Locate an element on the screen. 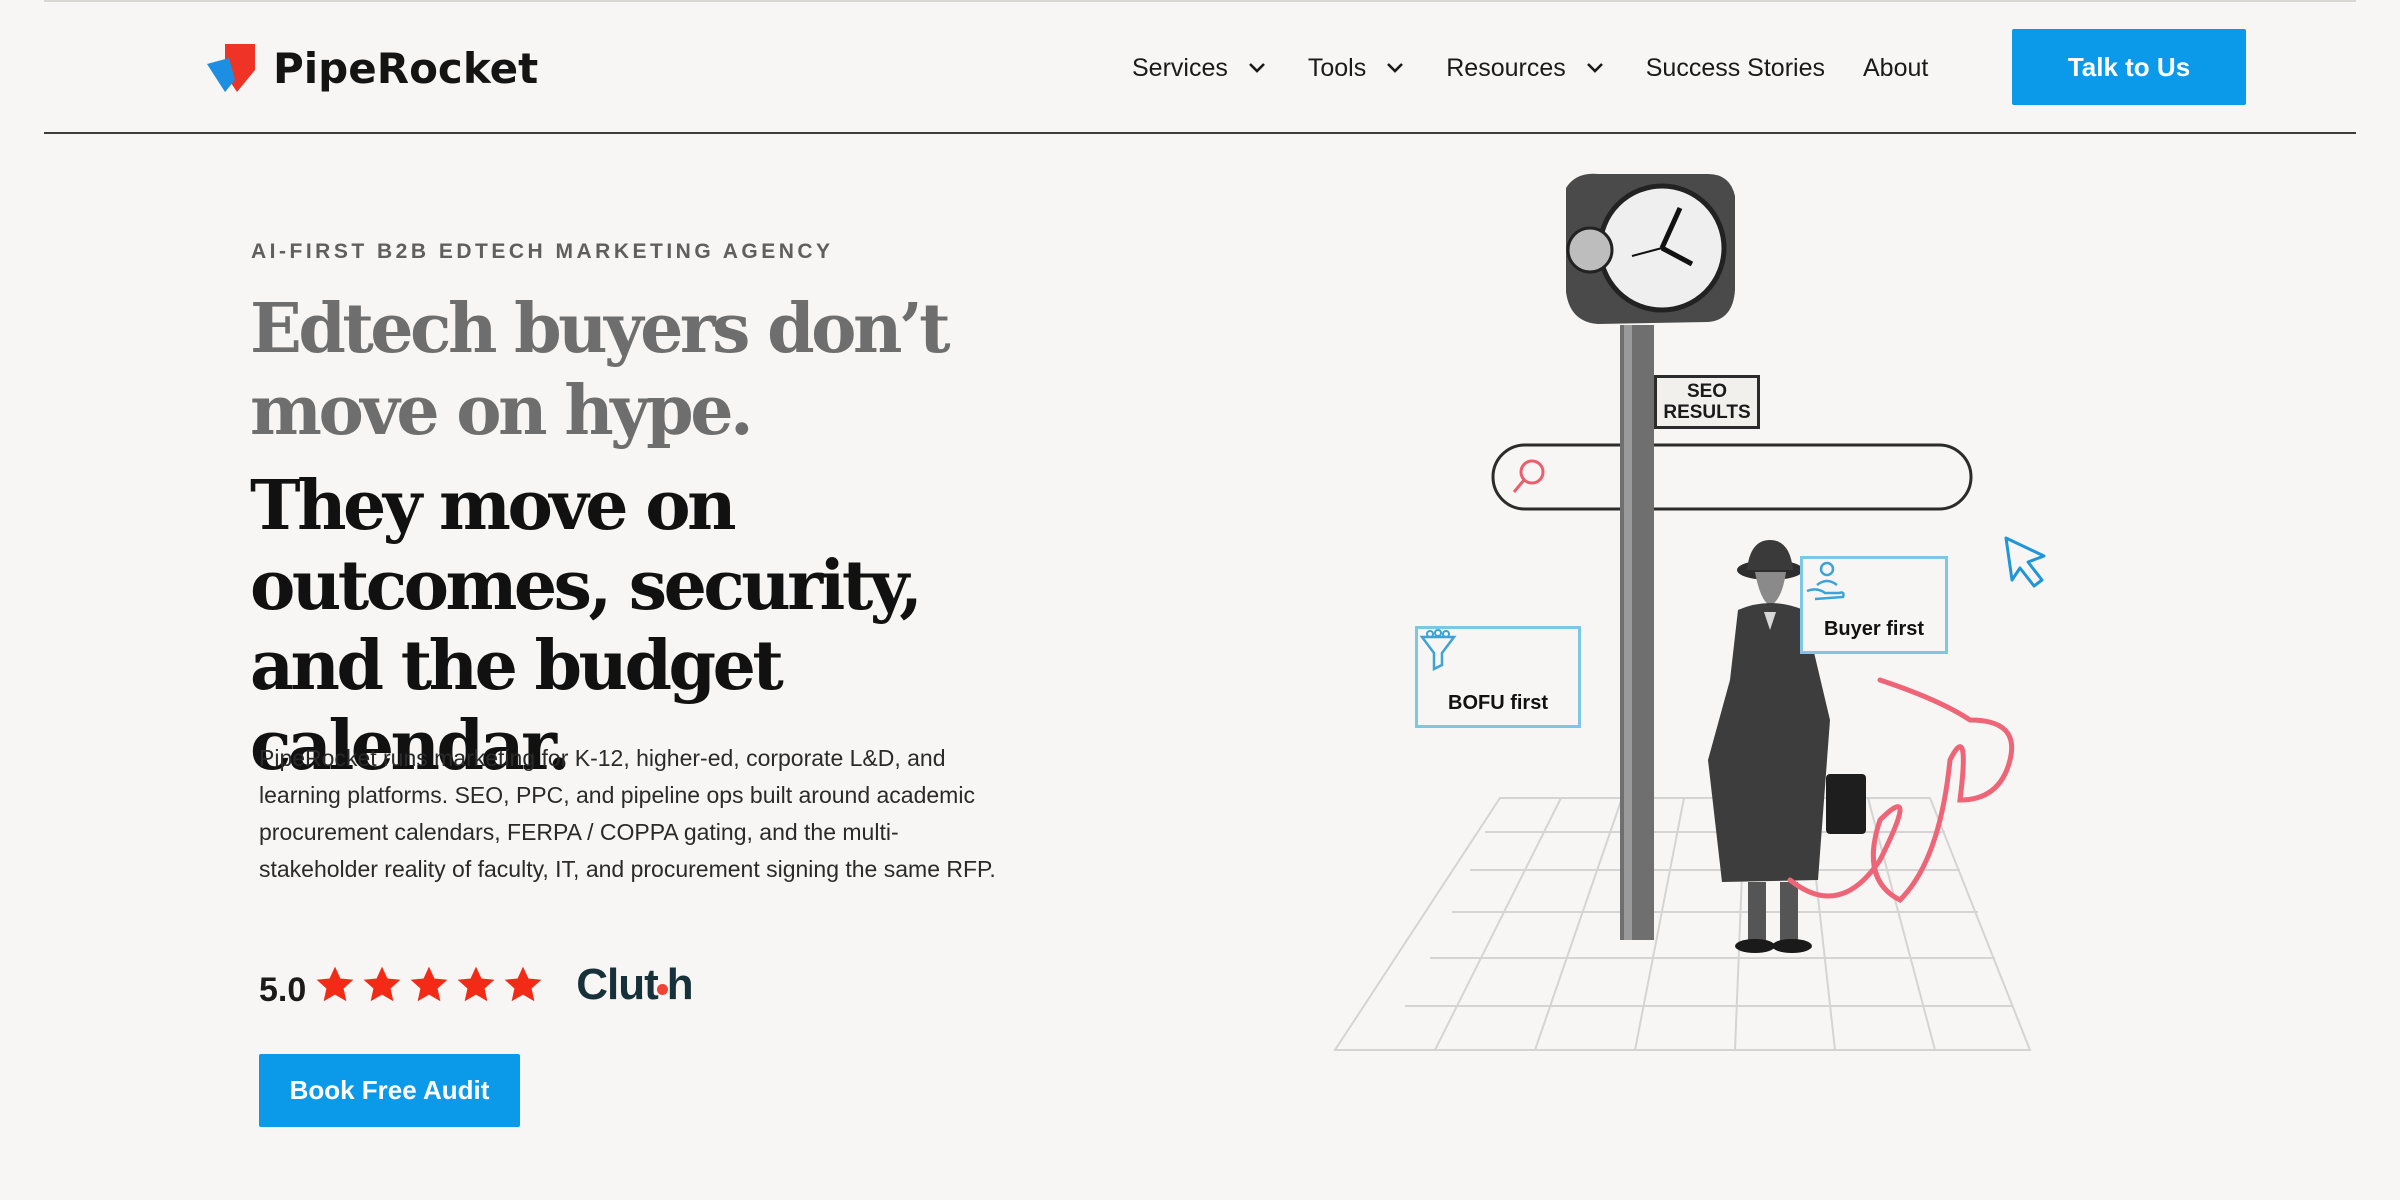  rating-score: 5.0 is located at coordinates (283, 989).